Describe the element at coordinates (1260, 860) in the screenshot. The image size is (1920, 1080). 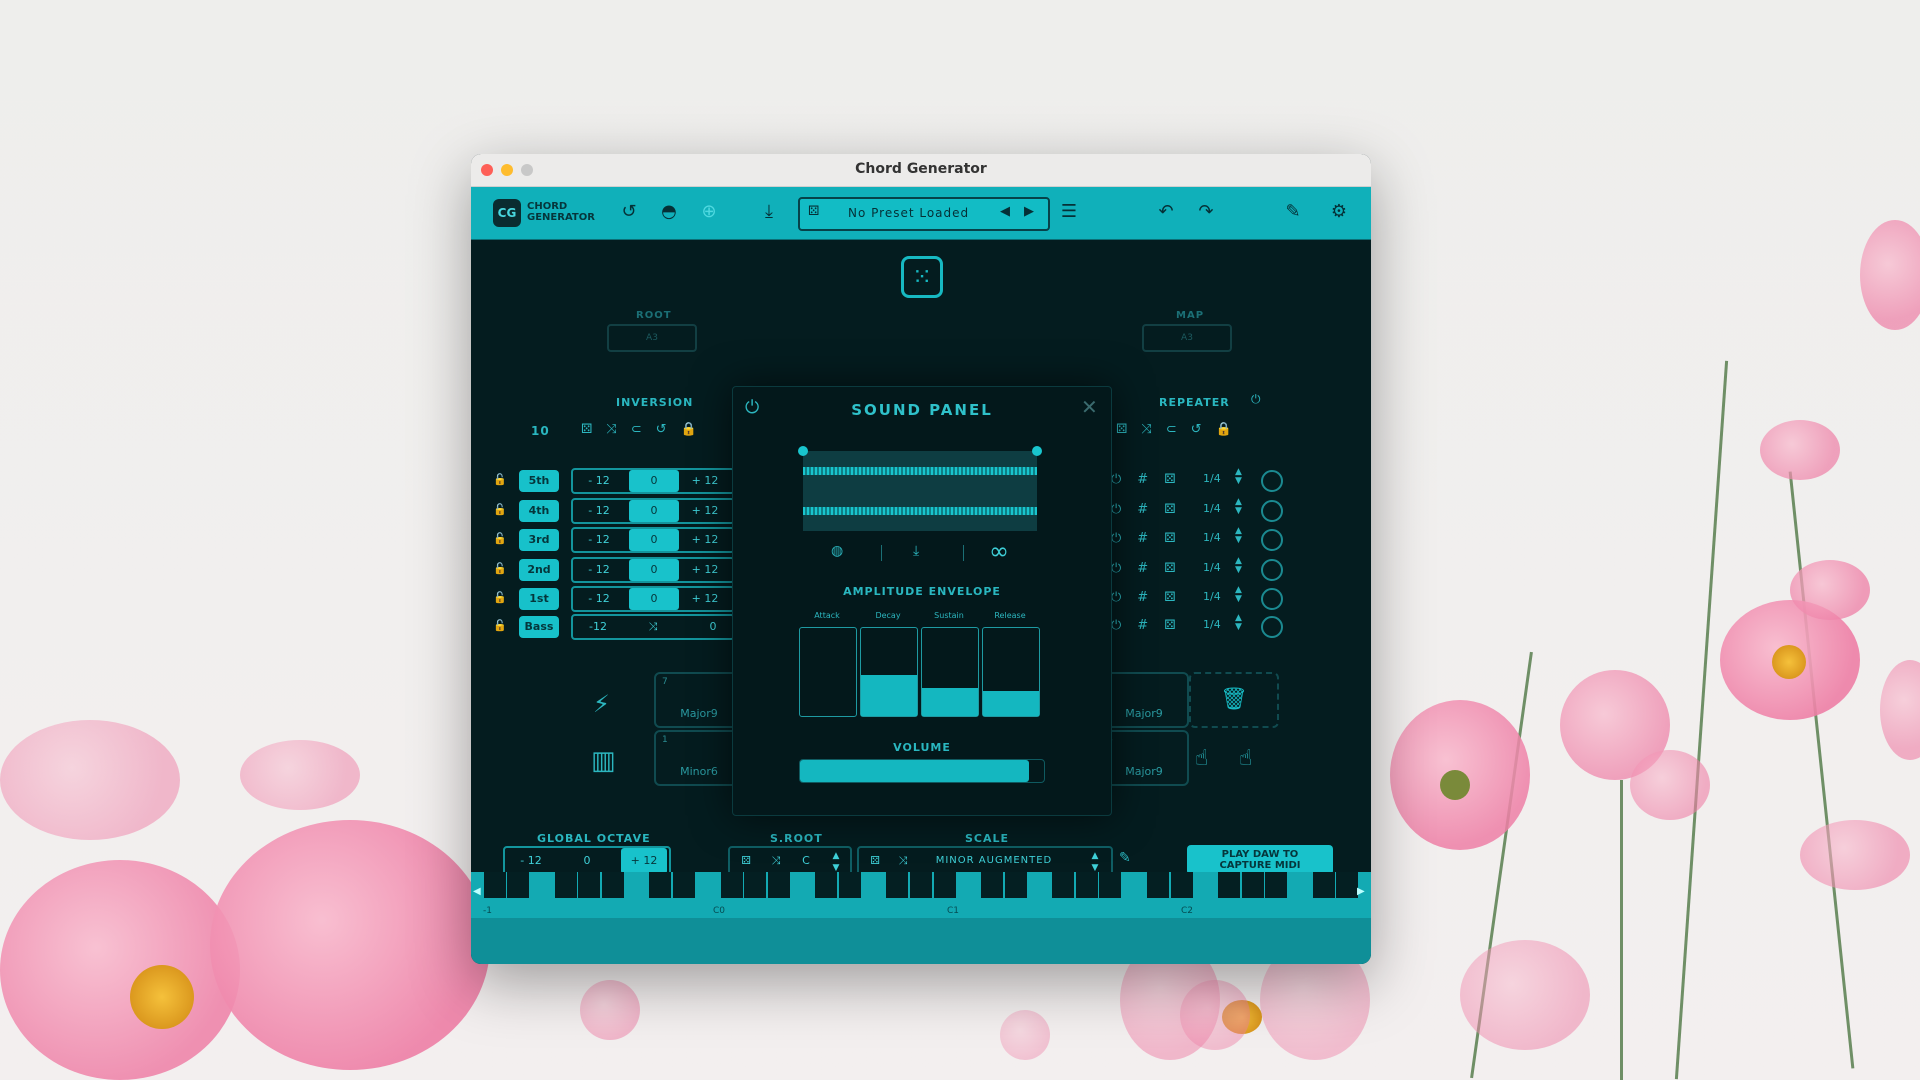
I see `capture-midi-button: PLAY DAW TO CAPTURE MIDI` at that location.